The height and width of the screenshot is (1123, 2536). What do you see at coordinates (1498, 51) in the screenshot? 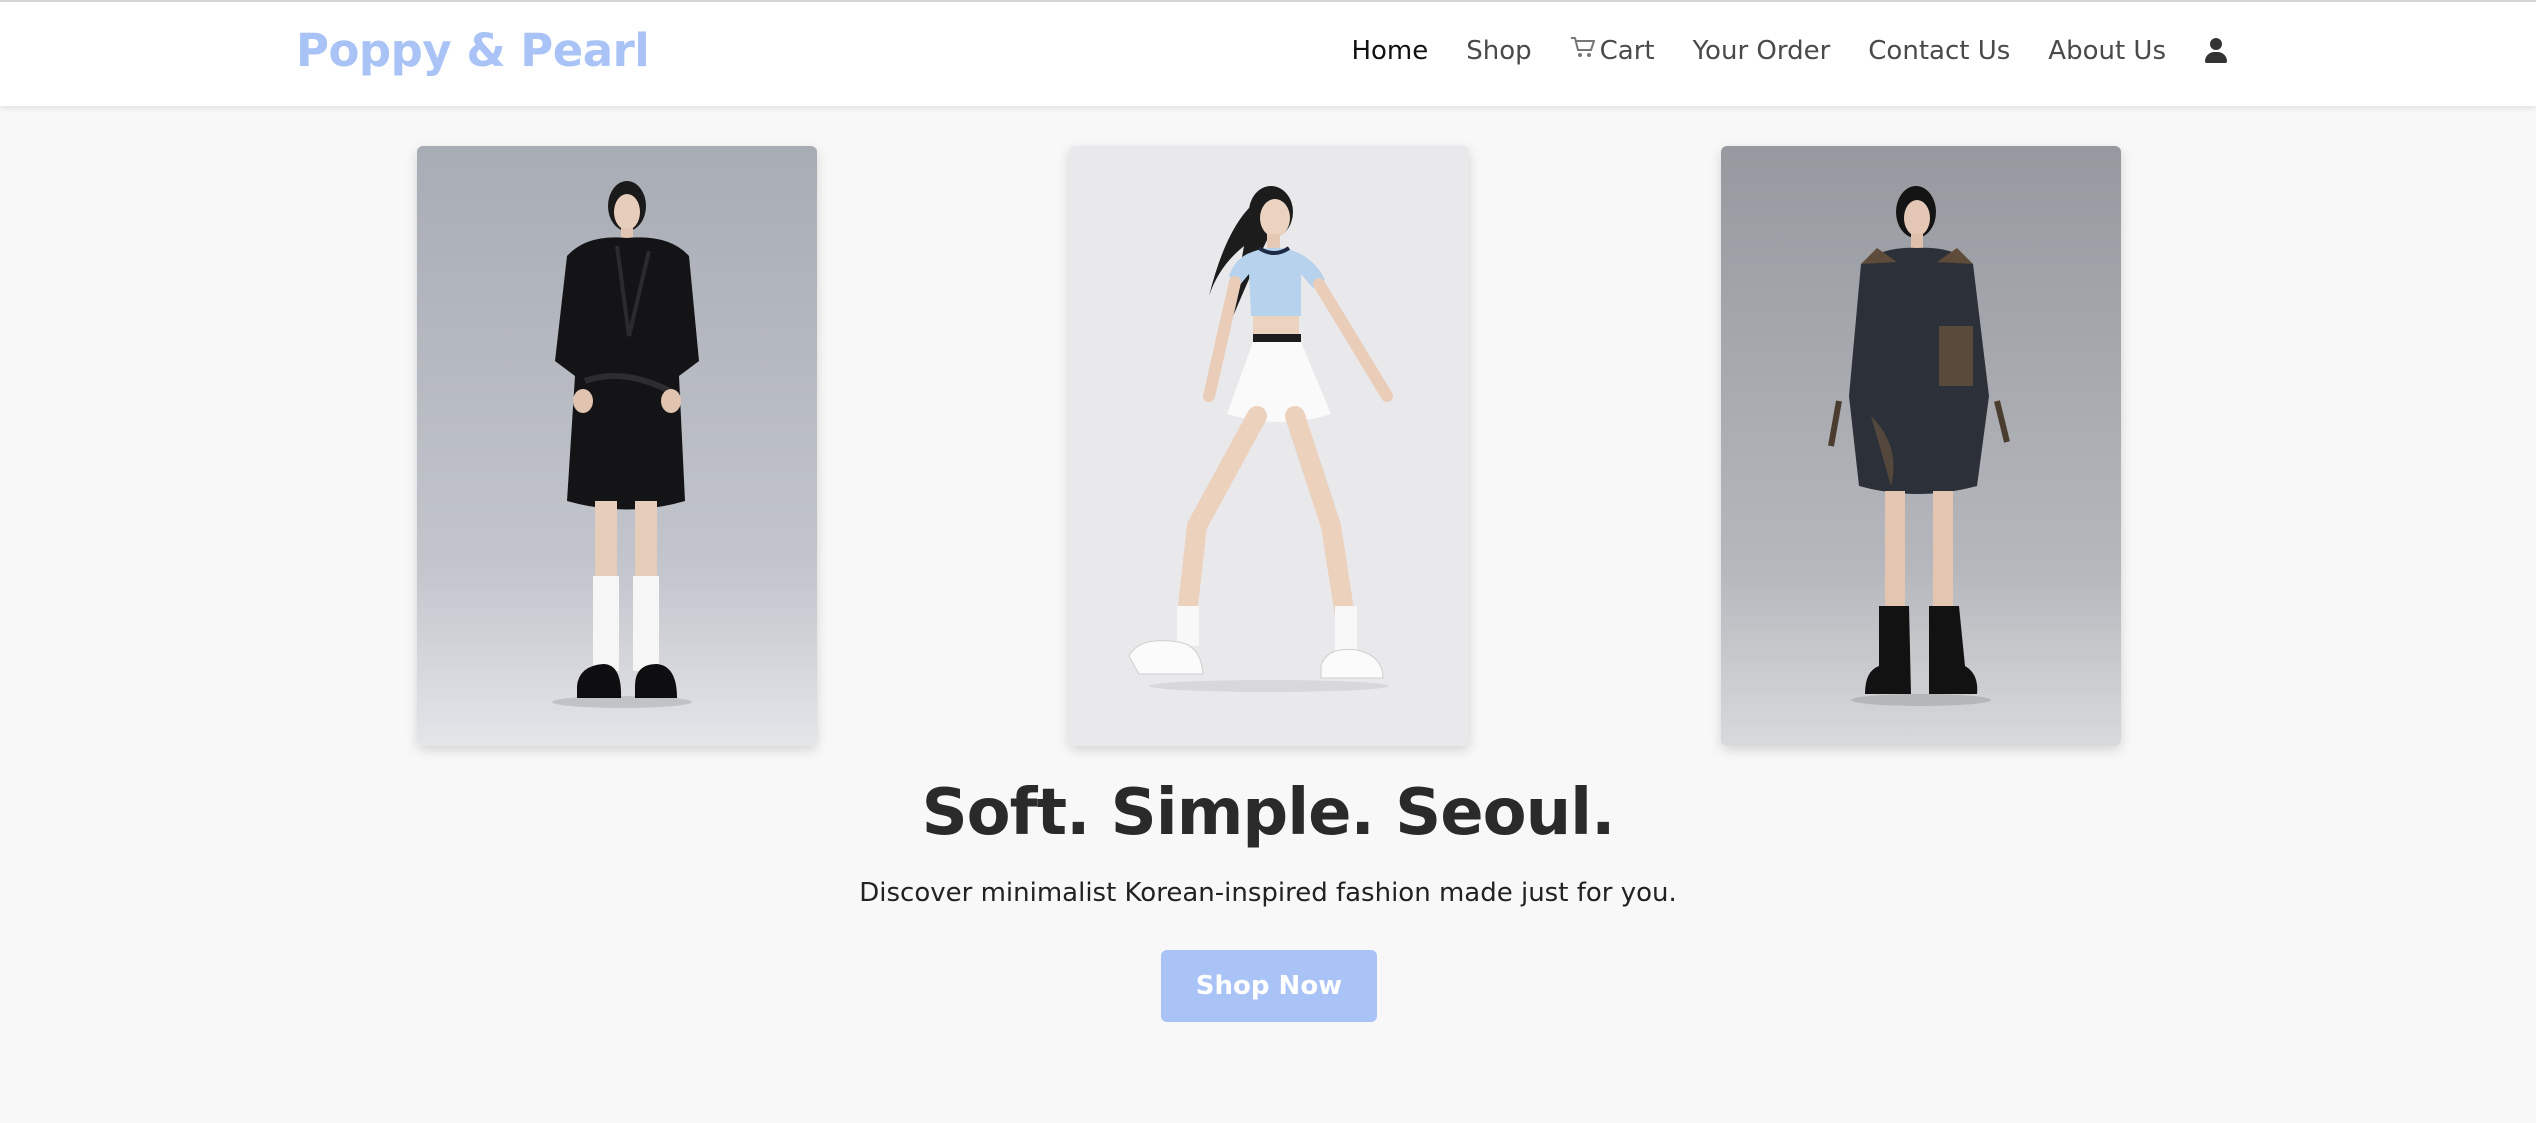
I see `nav-shop: Shop` at bounding box center [1498, 51].